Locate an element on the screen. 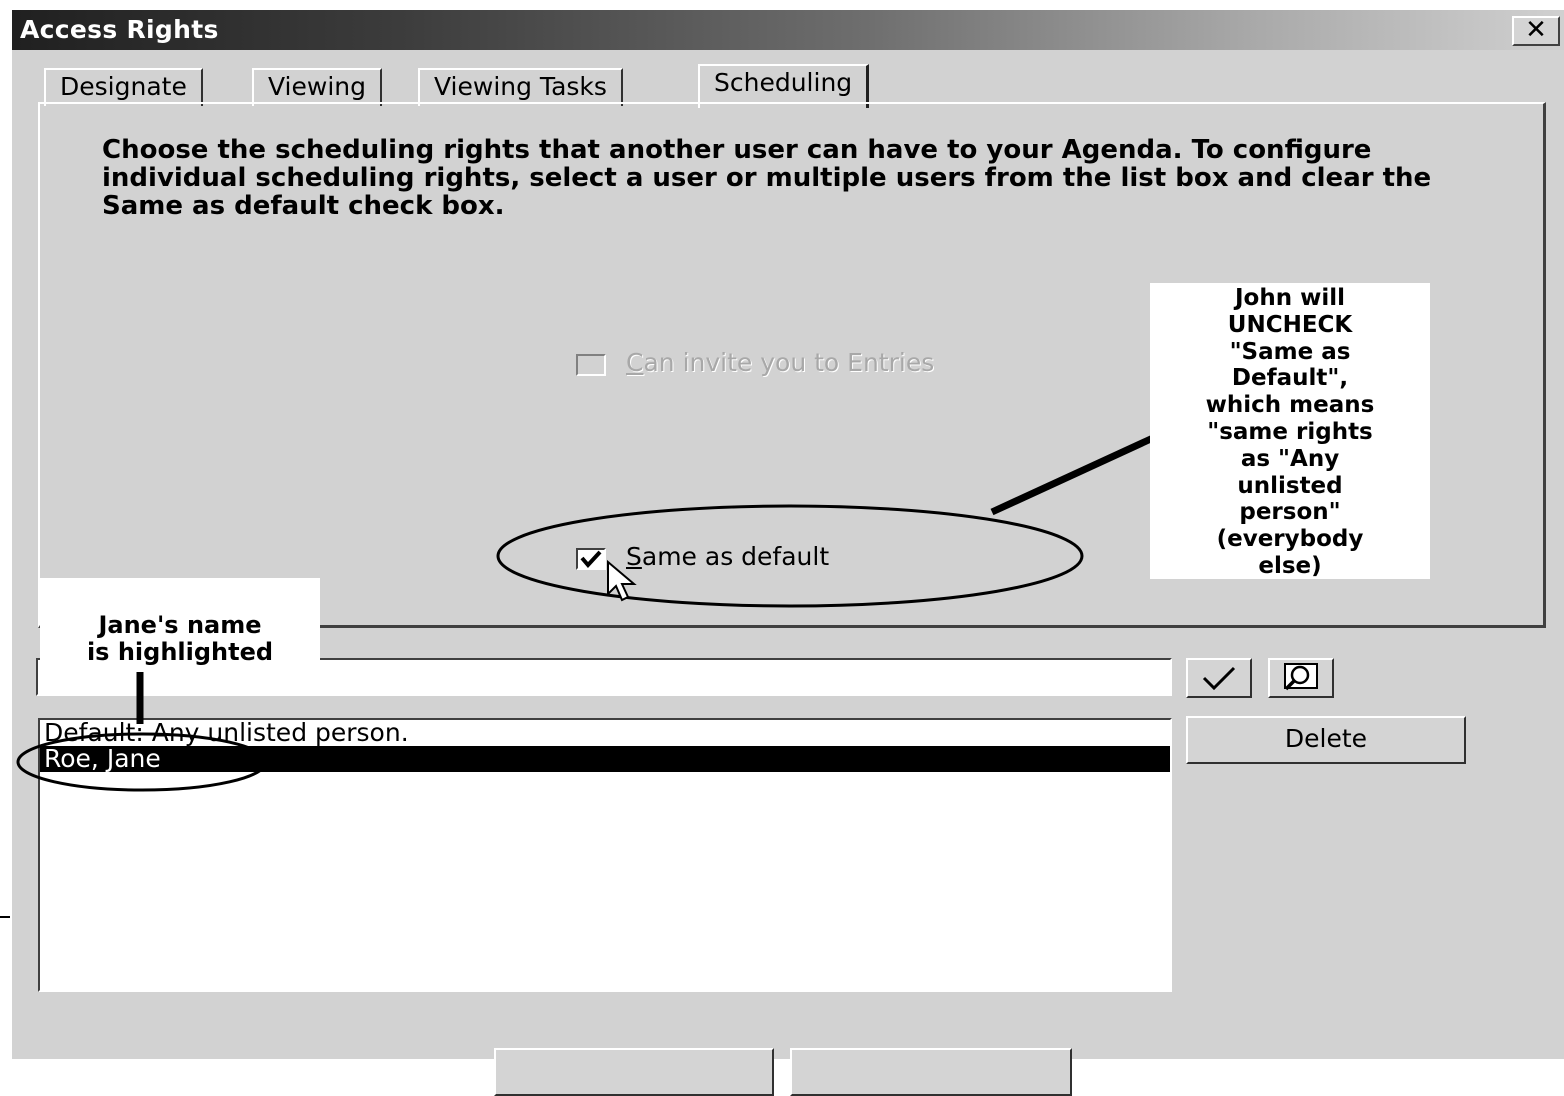 This screenshot has width=1564, height=1096. window-title: Access Rights is located at coordinates (119, 29).